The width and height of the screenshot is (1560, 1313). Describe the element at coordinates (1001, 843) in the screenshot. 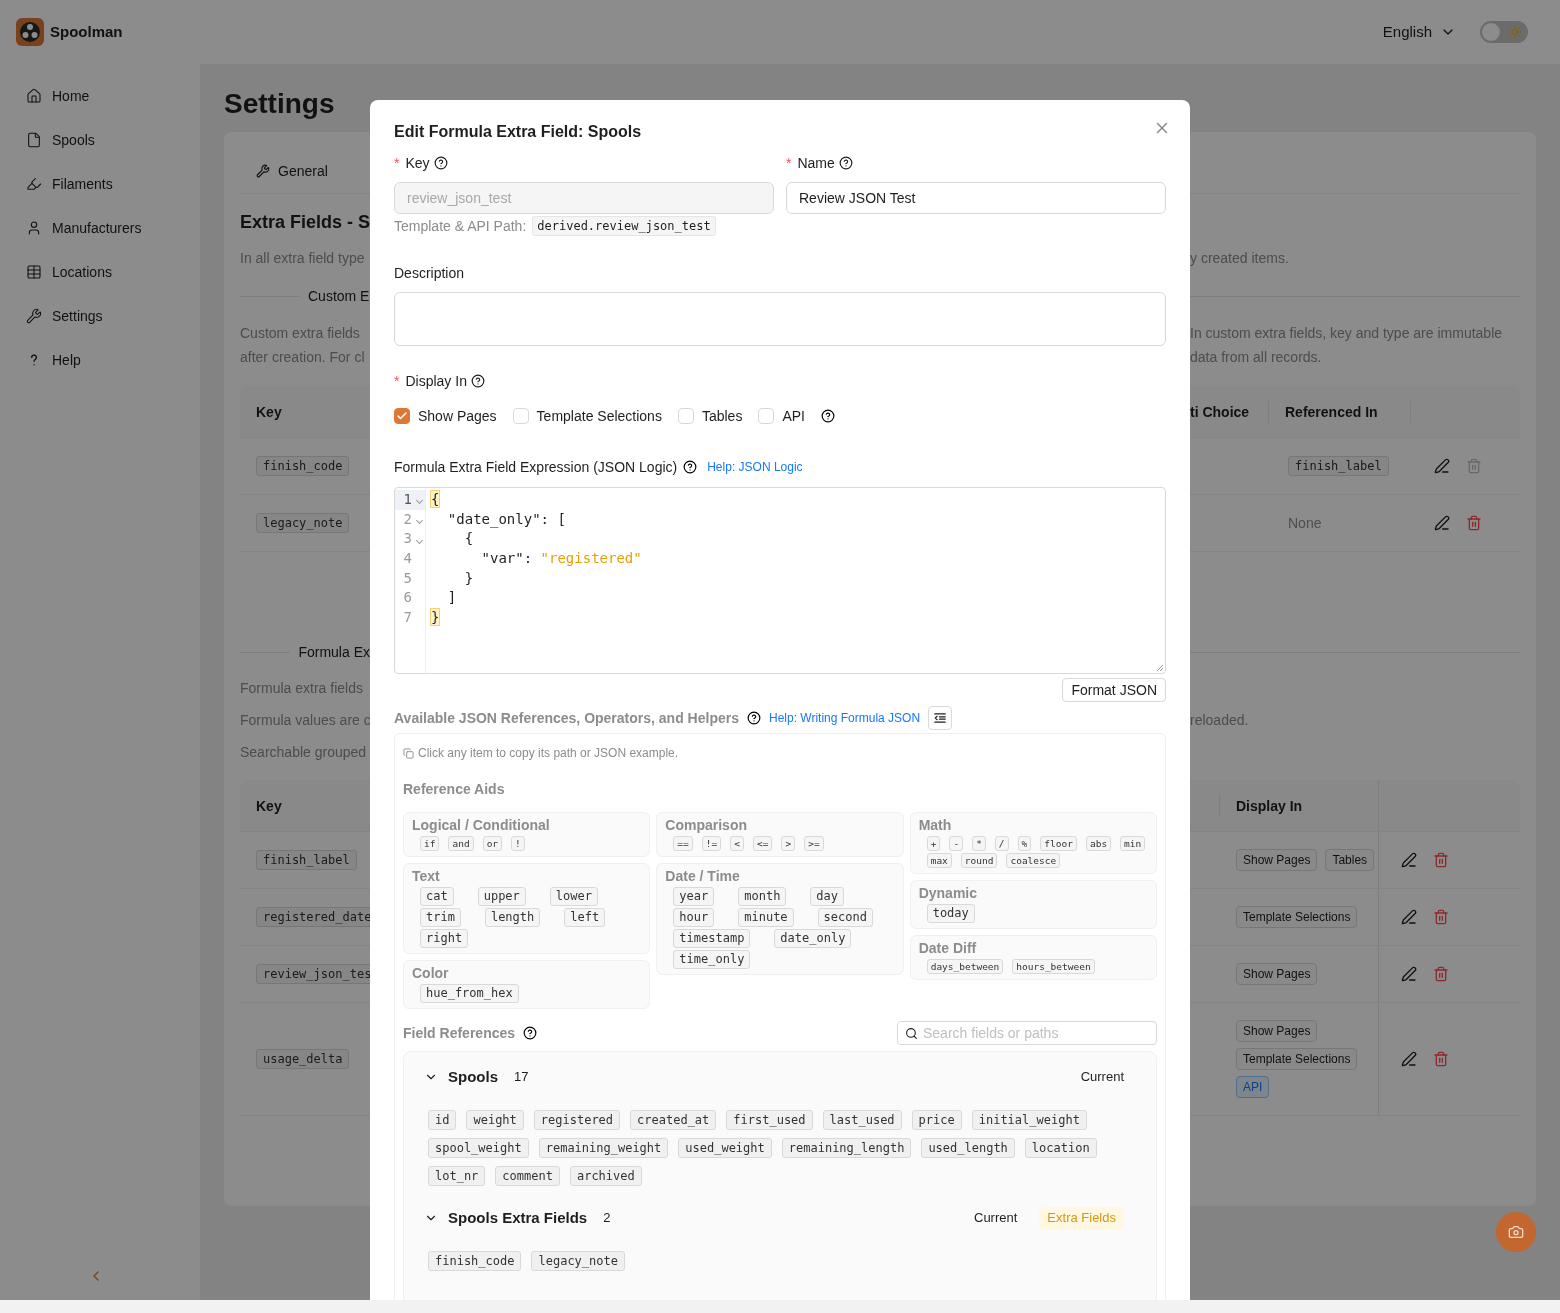

I see `reference-chip: /` at that location.